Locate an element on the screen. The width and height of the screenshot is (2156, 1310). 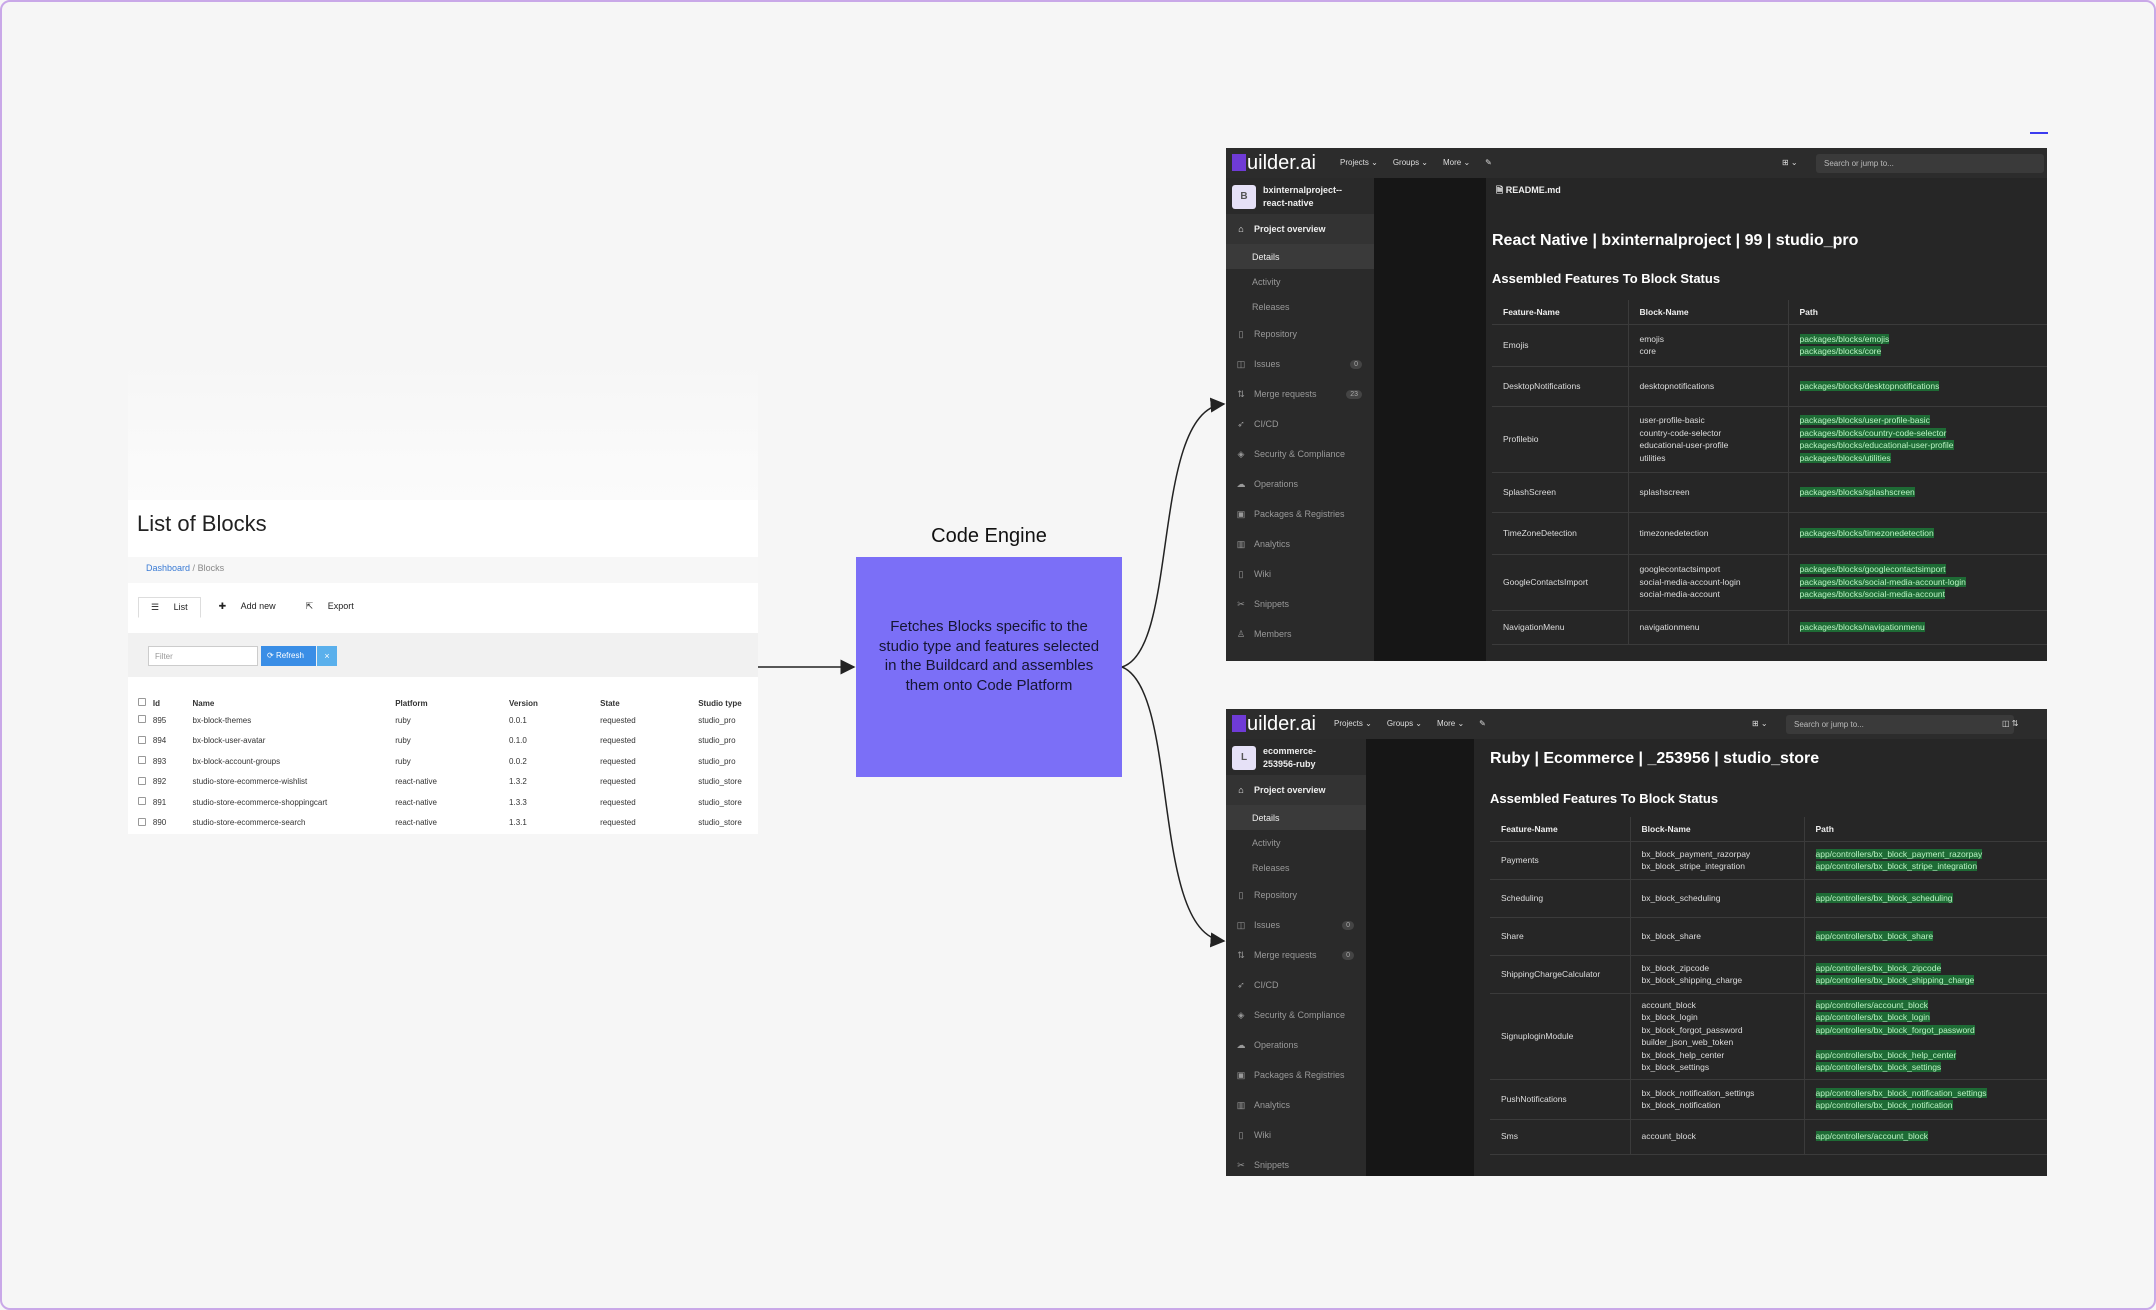
readme-label: 🗎 README.md is located at coordinates (1528, 191).